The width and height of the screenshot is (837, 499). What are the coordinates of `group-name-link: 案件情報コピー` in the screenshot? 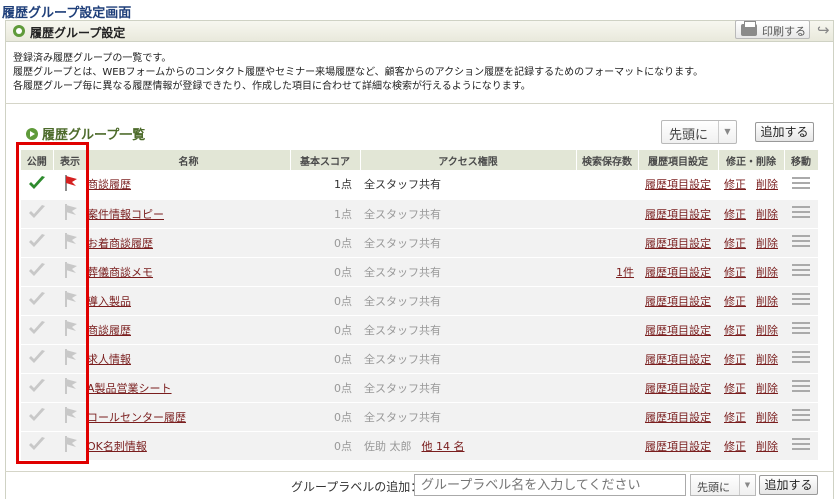 It's located at (125, 214).